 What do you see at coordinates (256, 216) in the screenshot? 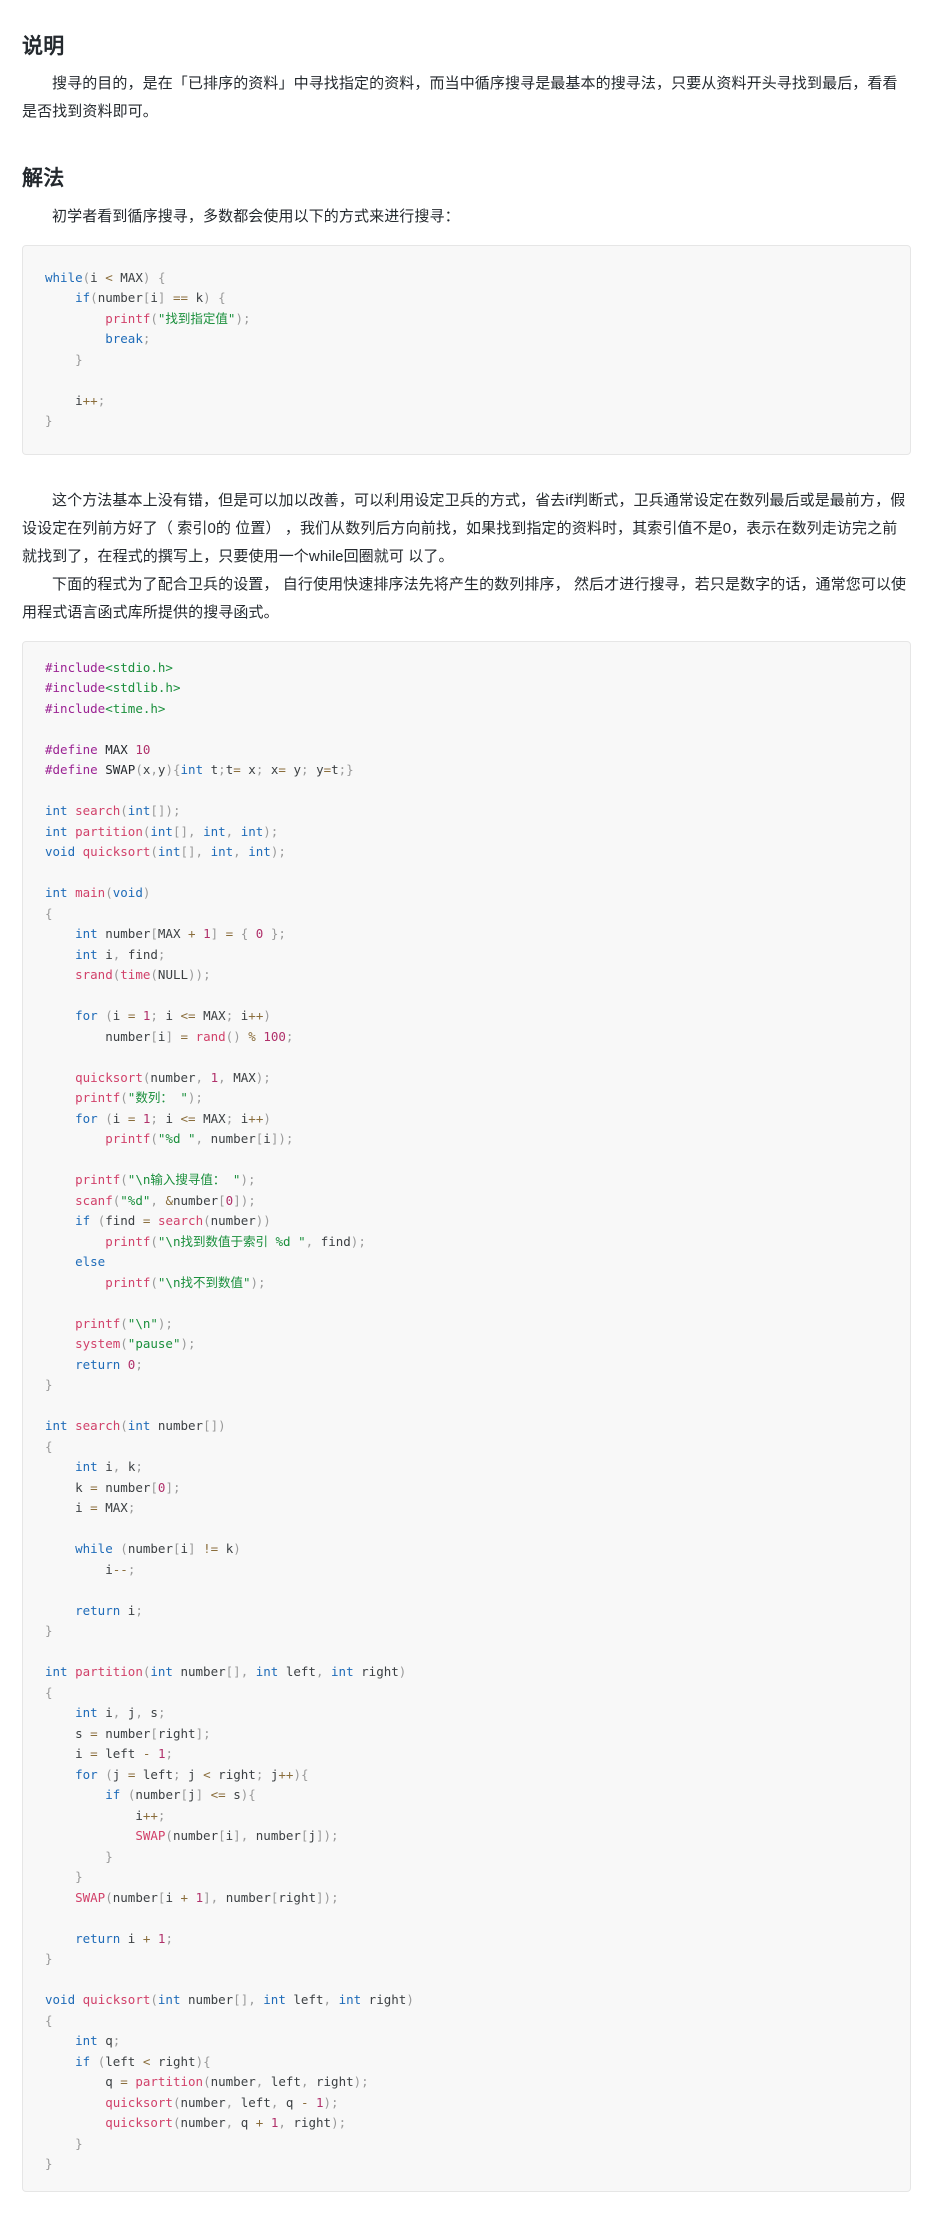
I see `solution-intro-paragraph: 初学者看到循序搜寻，多数都会使用以下的方式来进行搜寻：` at bounding box center [256, 216].